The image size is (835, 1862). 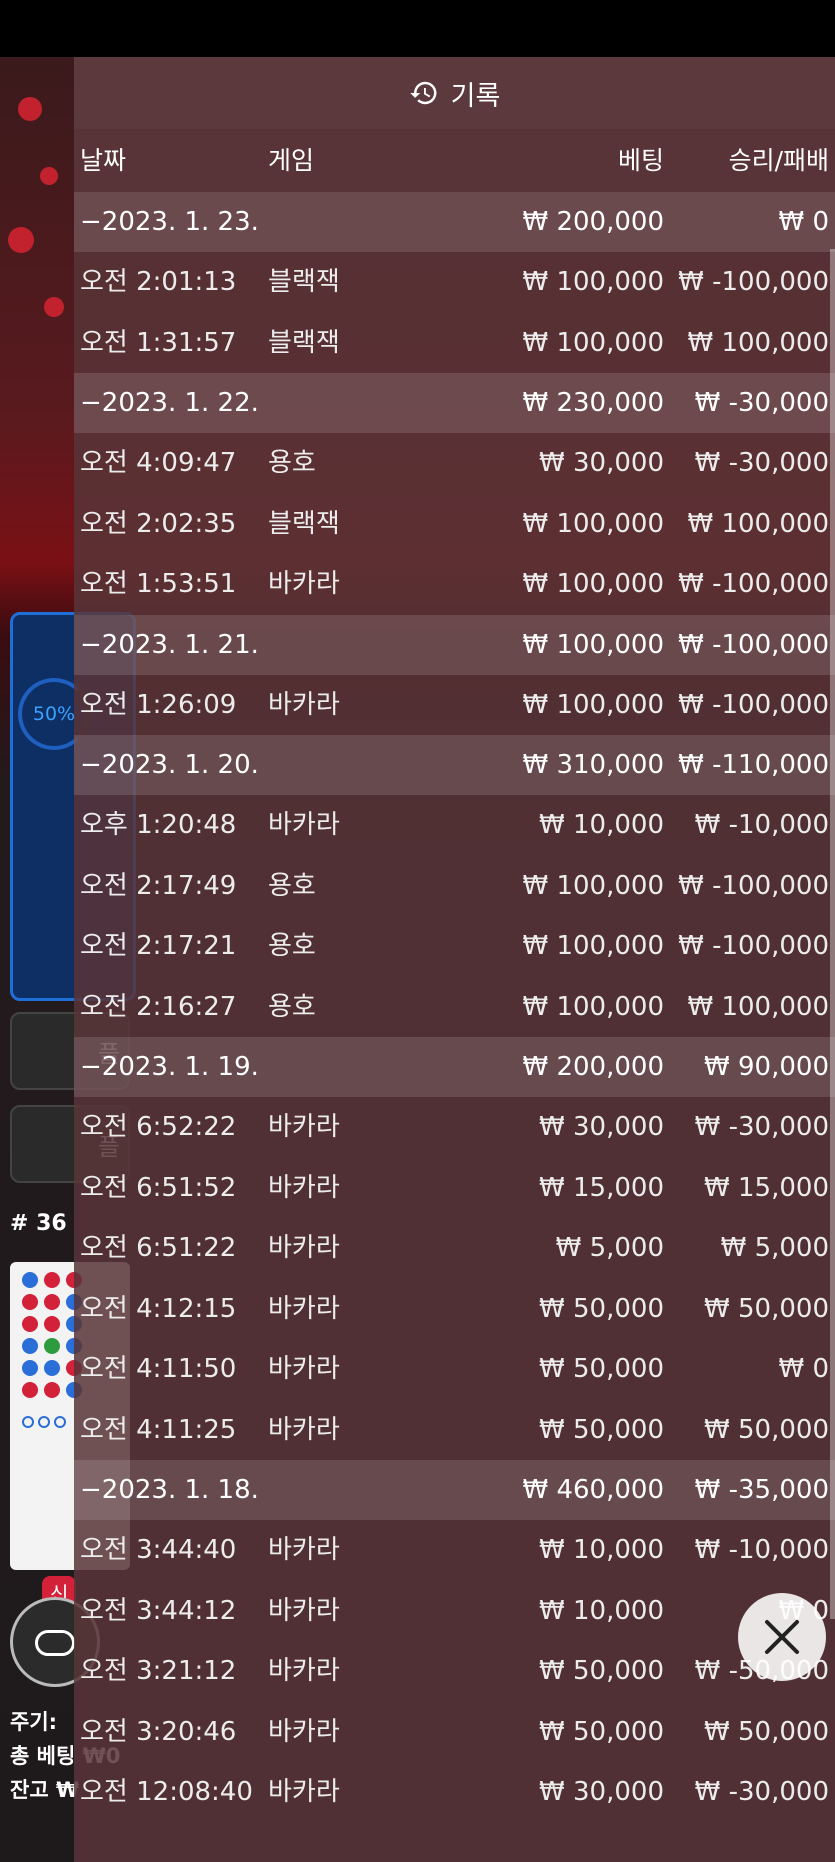 What do you see at coordinates (158, 1550) in the screenshot?
I see `entry-time: 오전 3:44:40` at bounding box center [158, 1550].